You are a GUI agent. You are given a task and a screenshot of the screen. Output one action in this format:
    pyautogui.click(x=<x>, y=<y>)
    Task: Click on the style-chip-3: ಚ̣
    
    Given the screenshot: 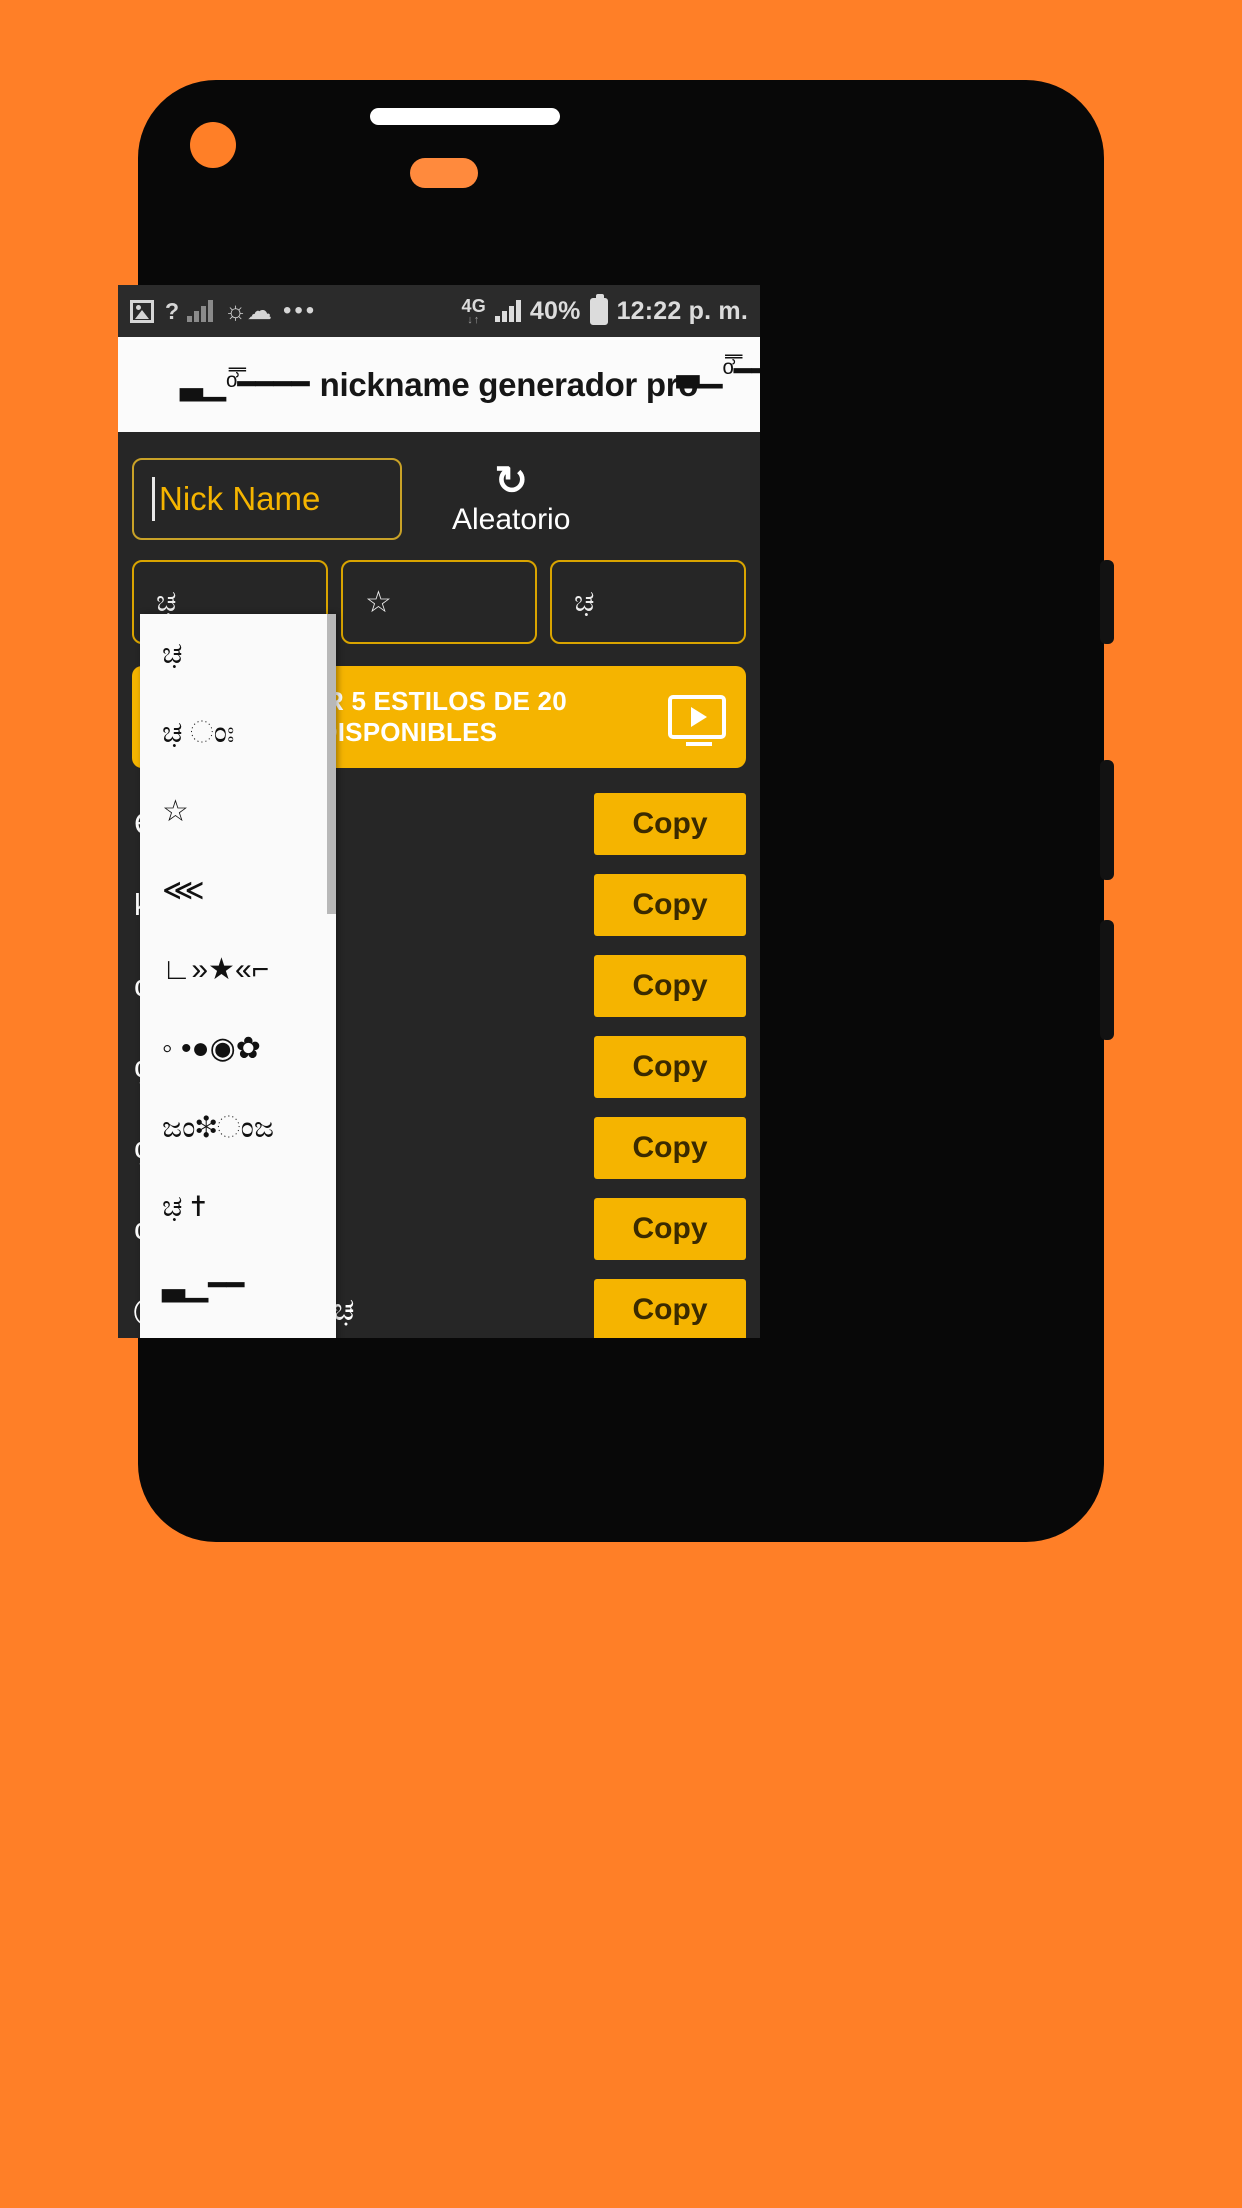 What is the action you would take?
    pyautogui.click(x=648, y=602)
    